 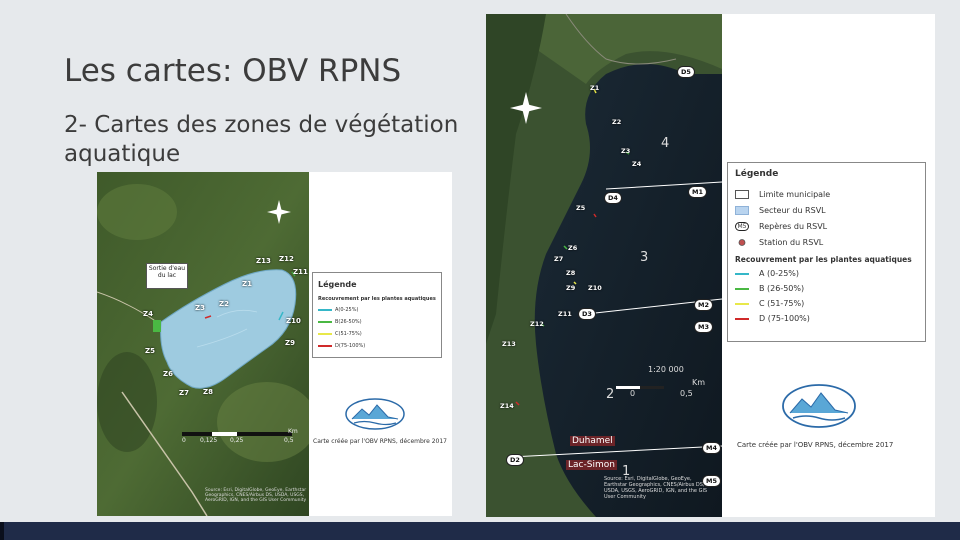 What do you see at coordinates (703, 327) in the screenshot?
I see `marker-badge: M3` at bounding box center [703, 327].